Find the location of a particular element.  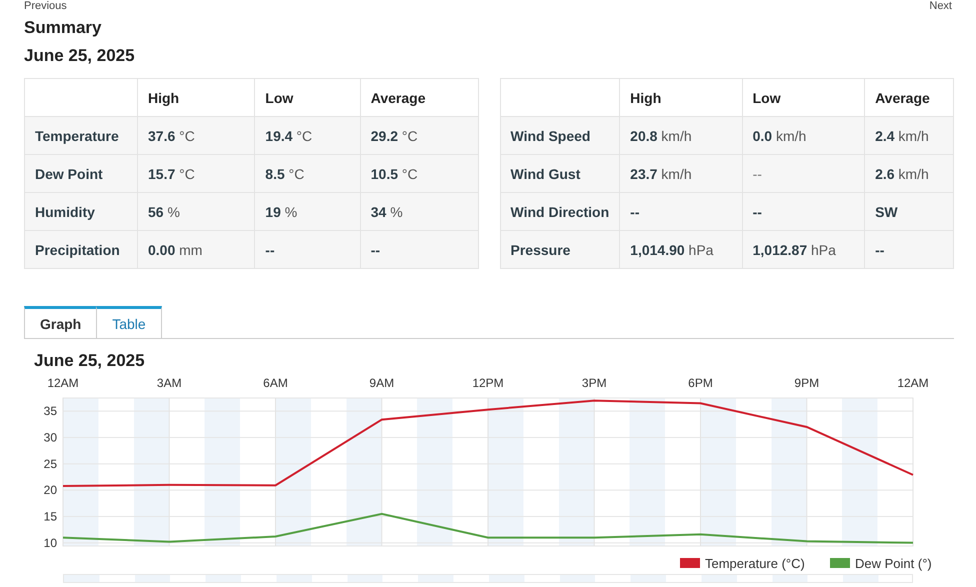

table-cell: 2.6 km/h is located at coordinates (909, 173).